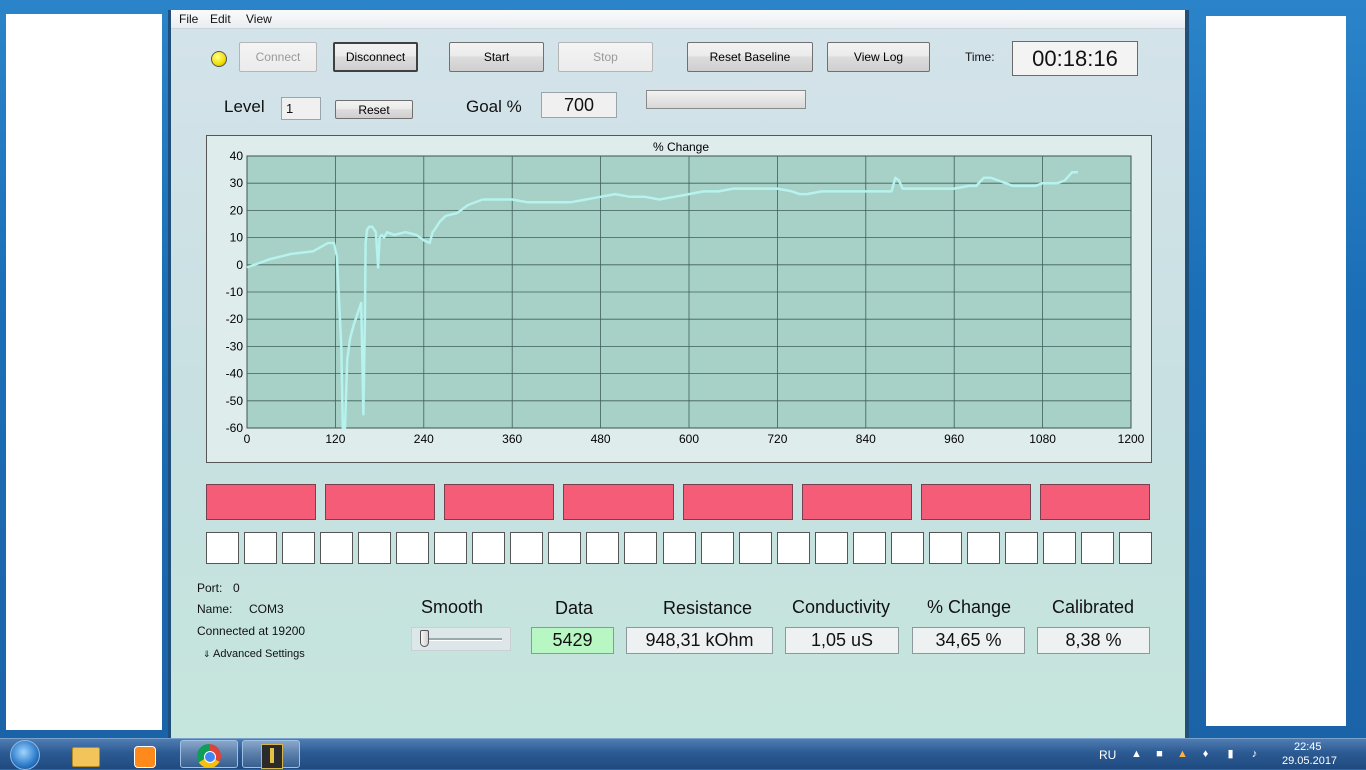 This screenshot has height=770, width=1366. What do you see at coordinates (235, 292) in the screenshot?
I see `y-tick-label: -10` at bounding box center [235, 292].